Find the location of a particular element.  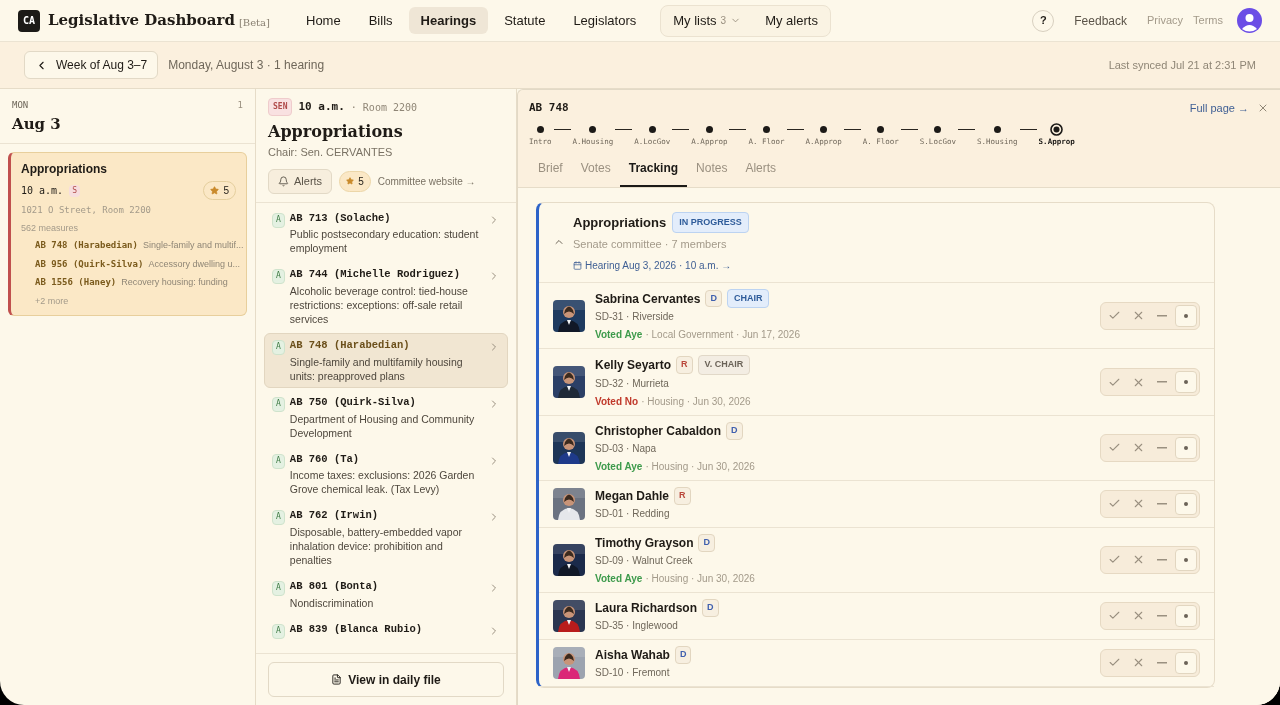

feedback-link: Feedback is located at coordinates (1100, 20).